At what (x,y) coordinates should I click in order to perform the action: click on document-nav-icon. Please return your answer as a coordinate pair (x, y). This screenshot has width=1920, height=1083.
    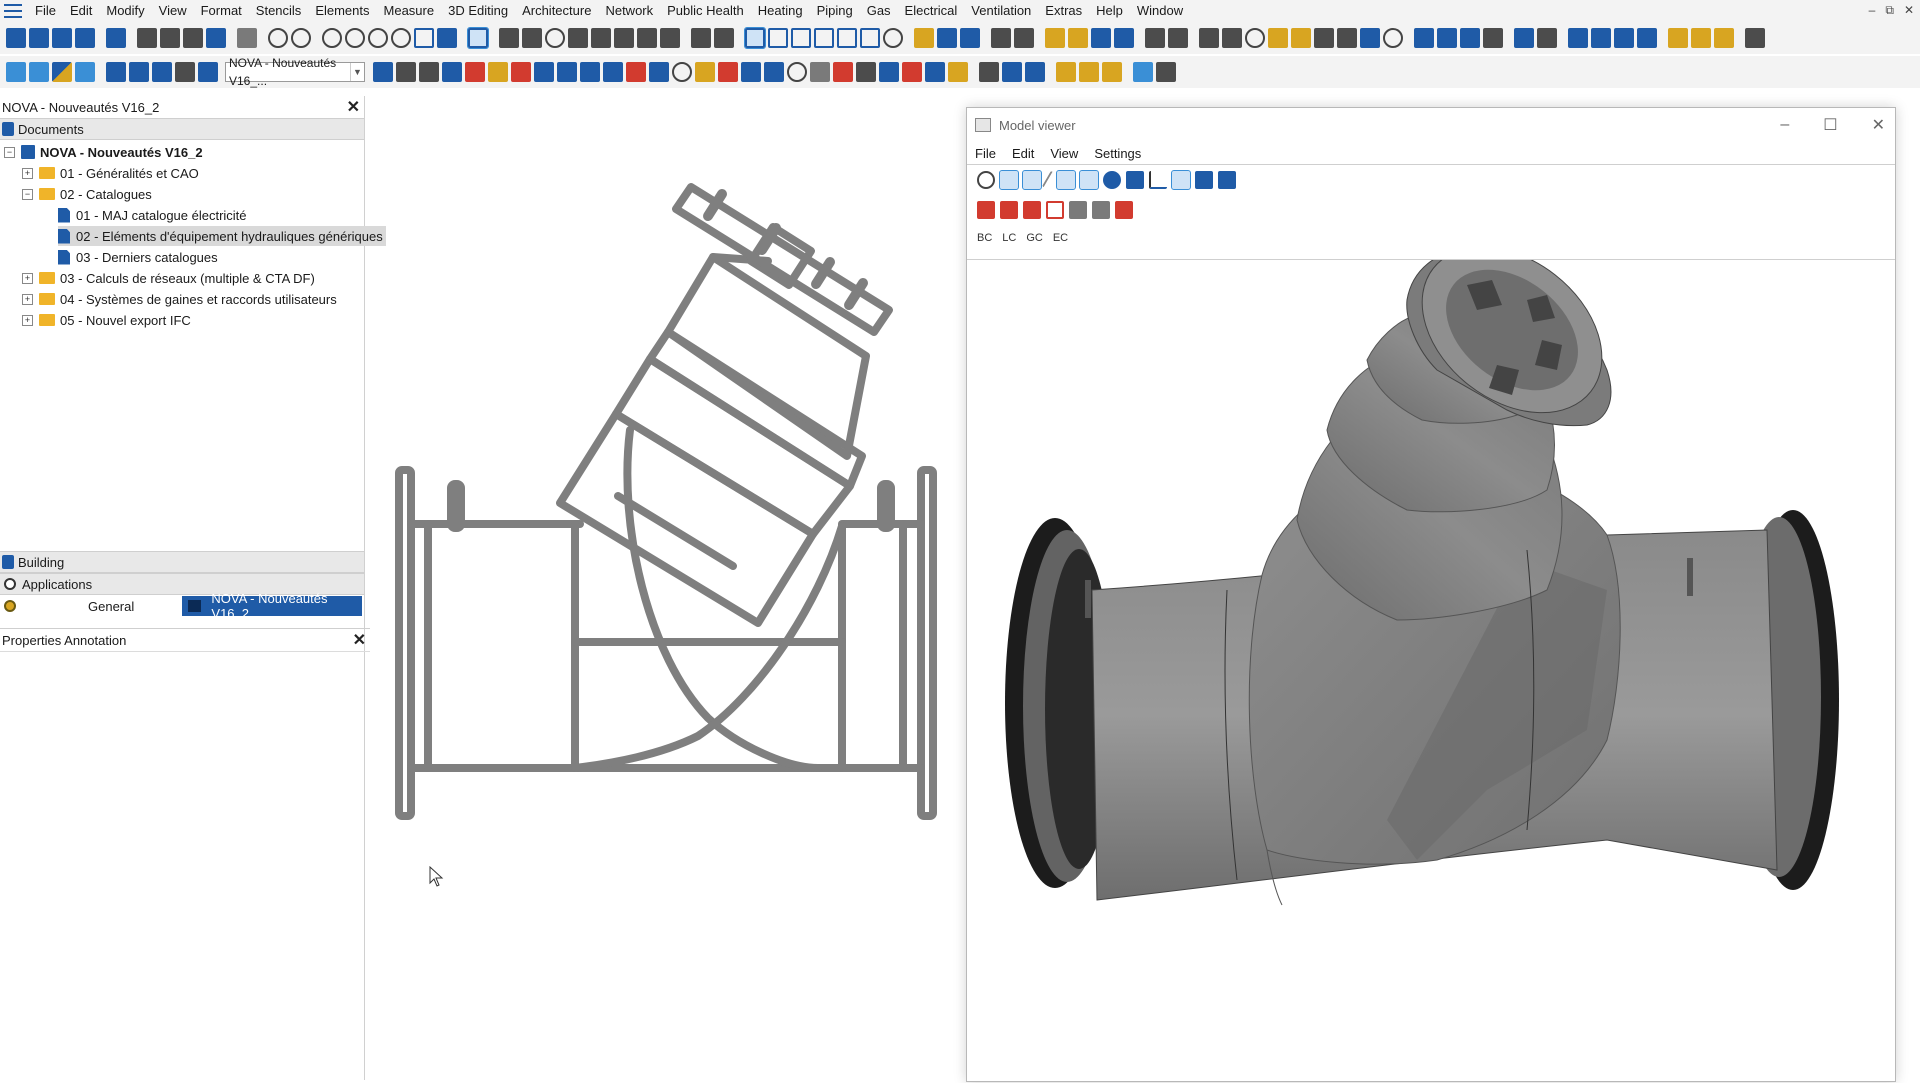
    Looking at the image, I should click on (208, 72).